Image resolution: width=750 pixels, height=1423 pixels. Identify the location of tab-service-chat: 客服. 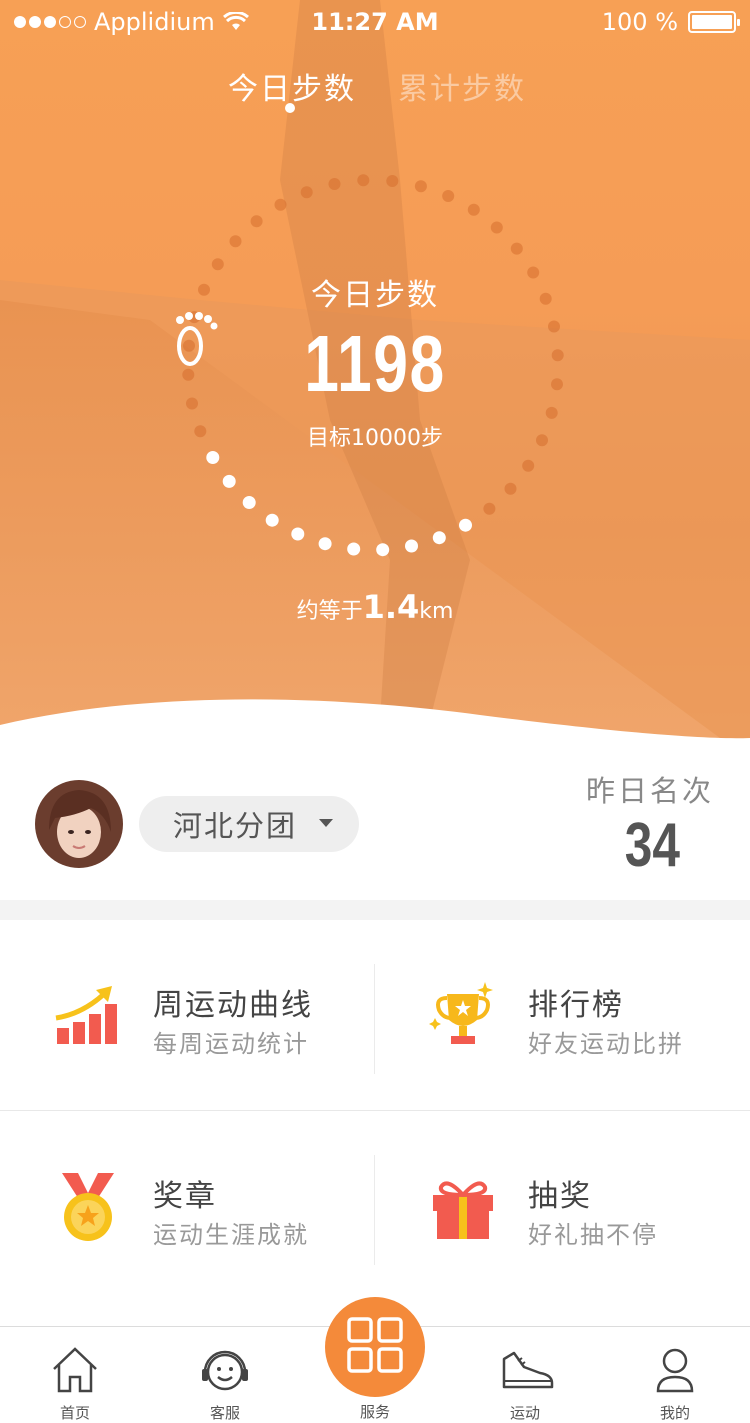
(225, 1375).